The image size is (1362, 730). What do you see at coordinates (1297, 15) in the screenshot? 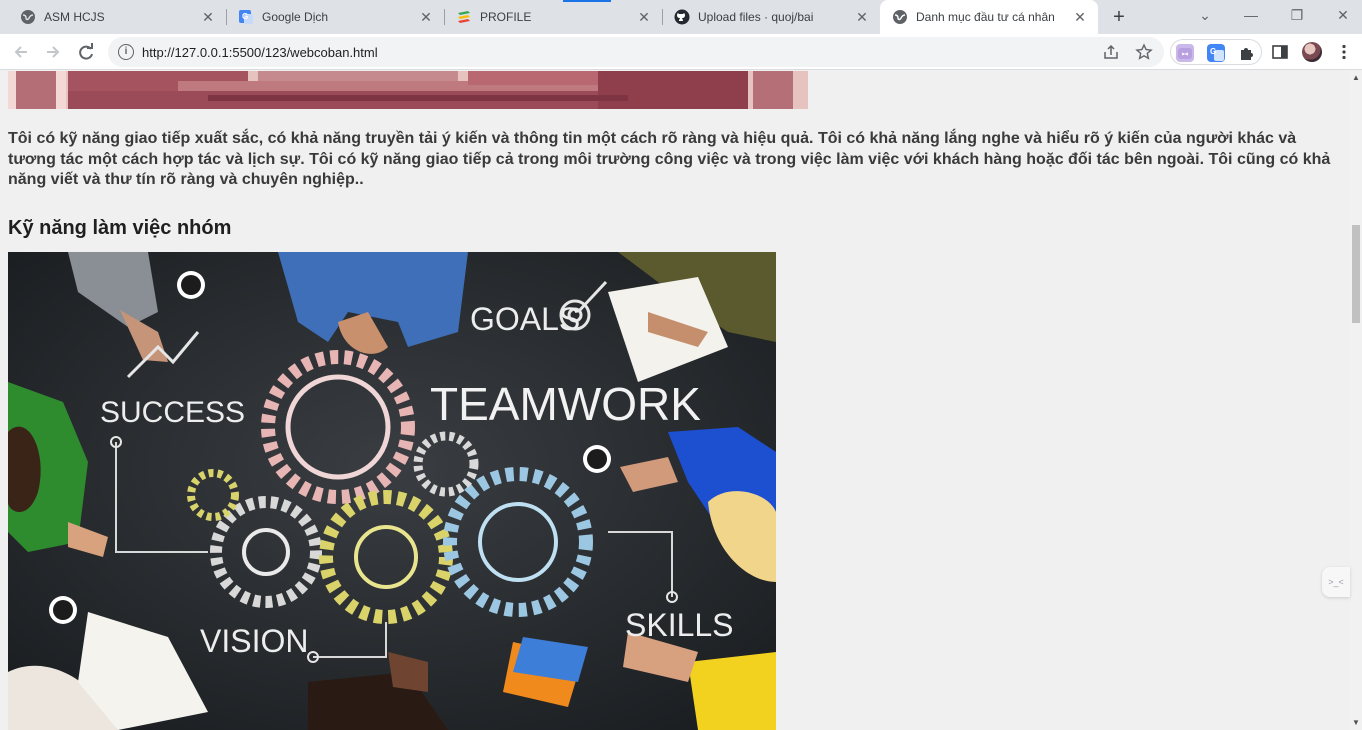
I see `restore-button: ❐` at bounding box center [1297, 15].